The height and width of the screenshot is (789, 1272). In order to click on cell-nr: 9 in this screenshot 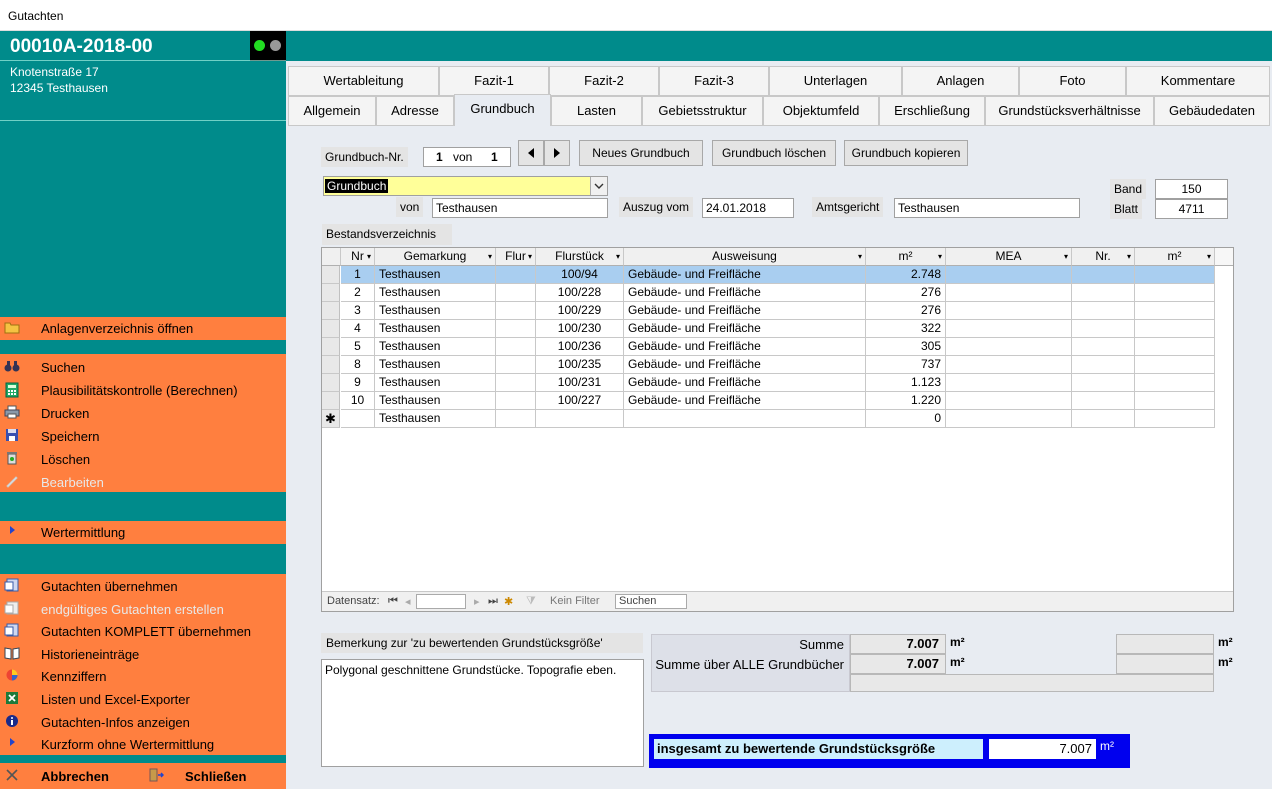, I will do `click(358, 383)`.